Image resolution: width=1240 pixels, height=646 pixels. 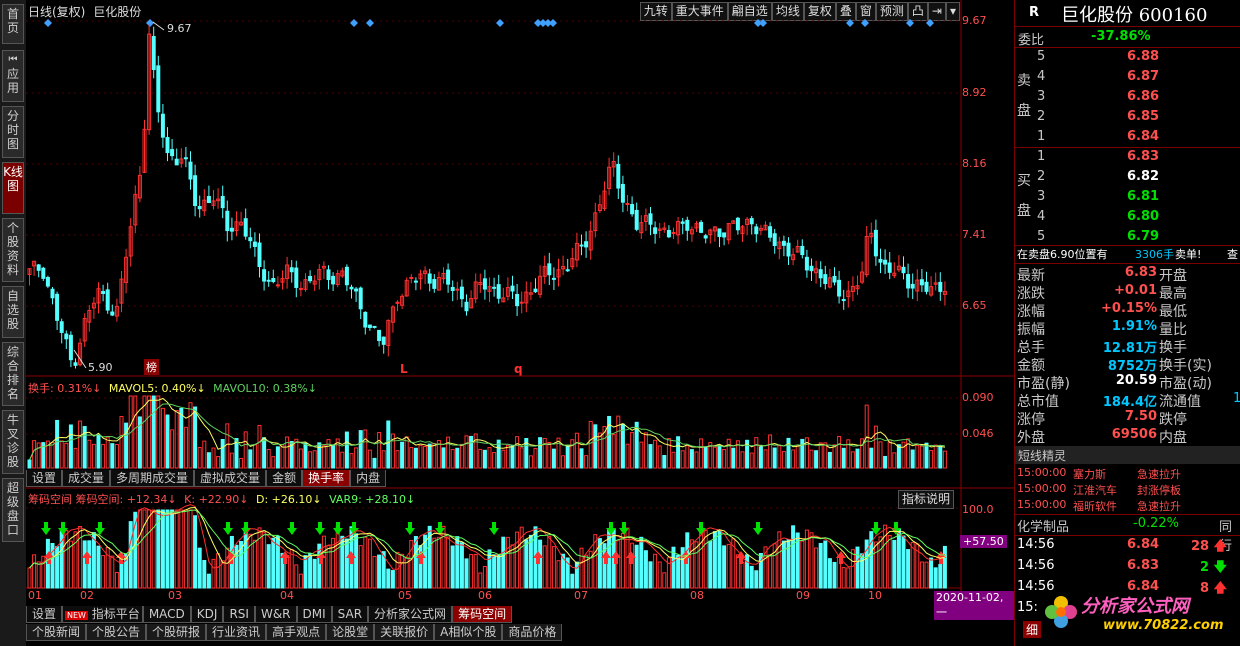 What do you see at coordinates (974, 305) in the screenshot?
I see `price-axis-4: 6.65` at bounding box center [974, 305].